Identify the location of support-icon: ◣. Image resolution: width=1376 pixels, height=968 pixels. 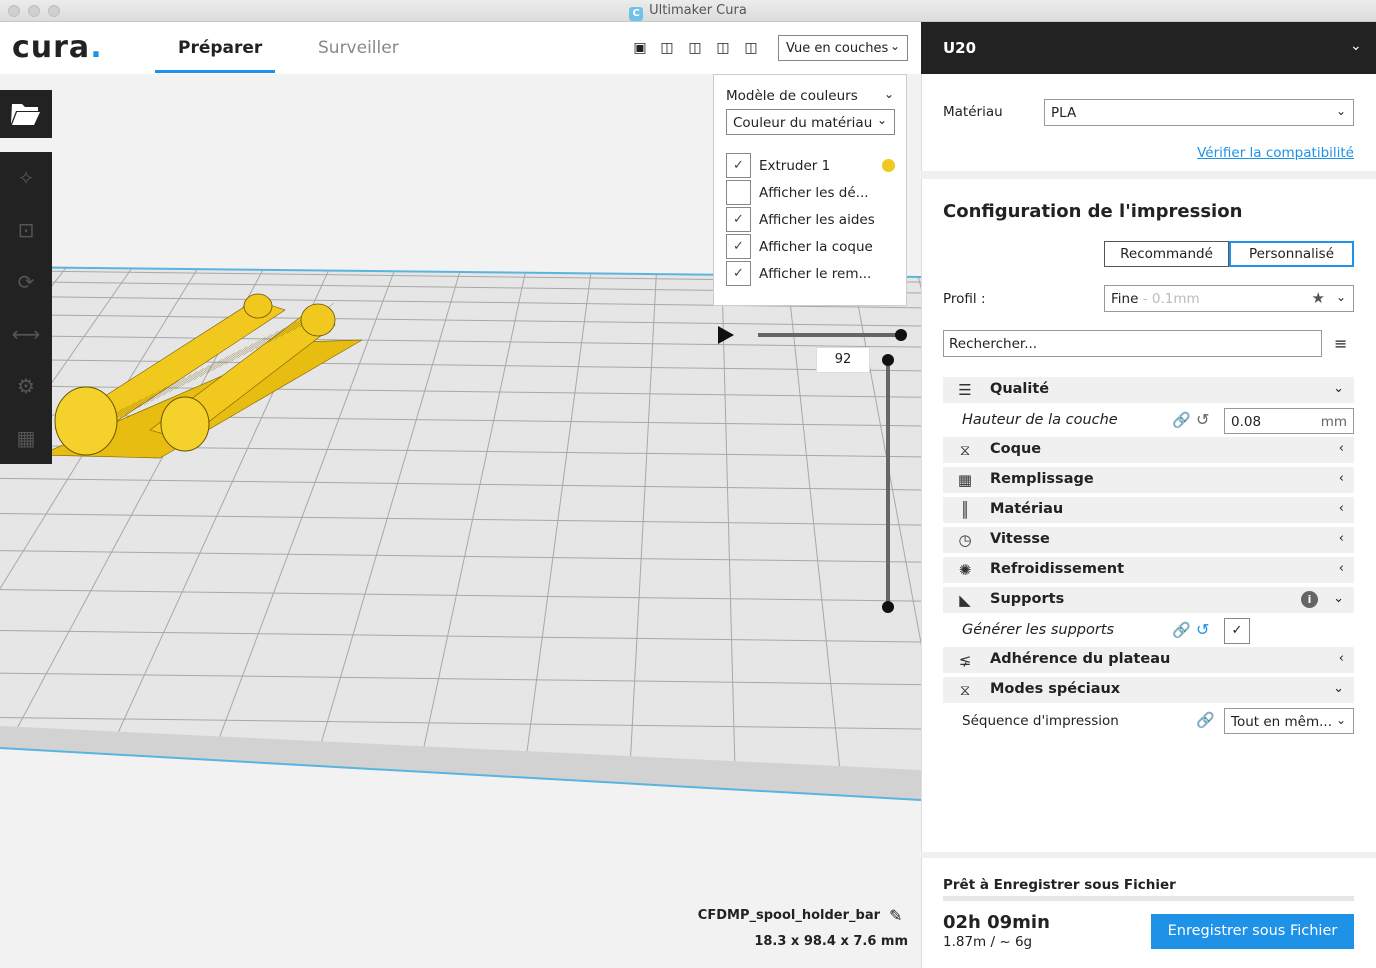
(965, 600).